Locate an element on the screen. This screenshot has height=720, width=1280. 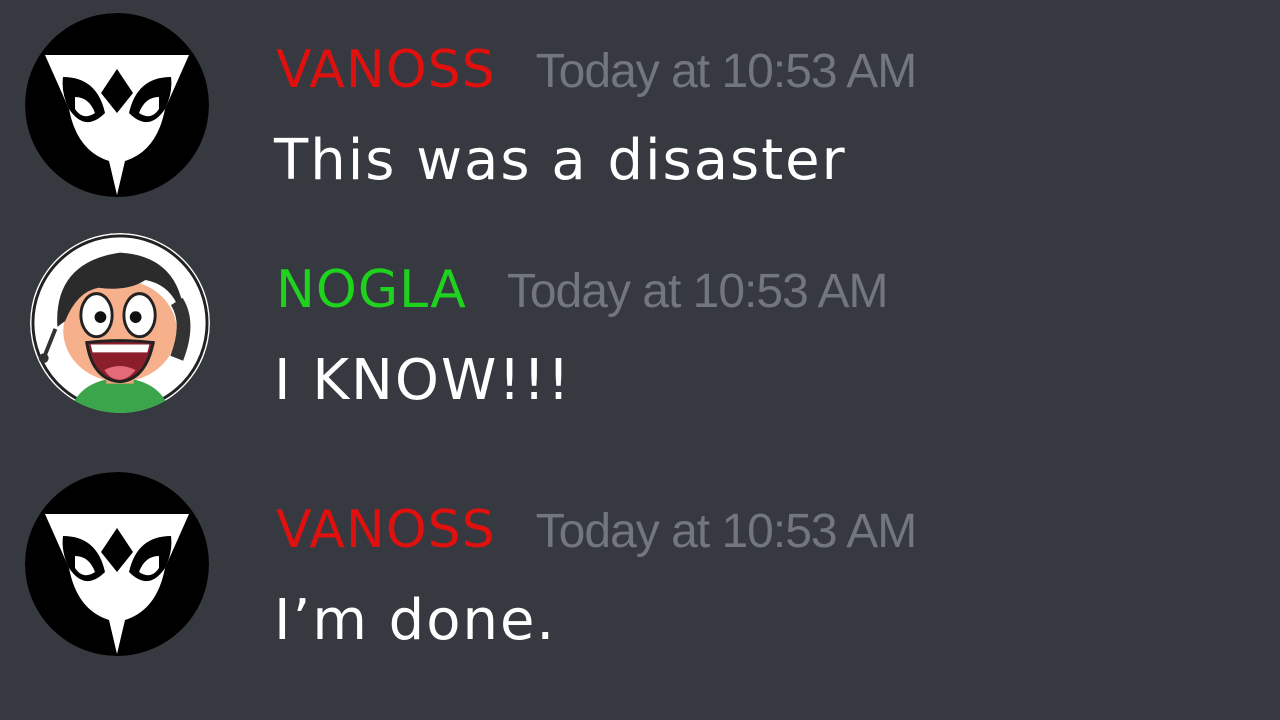
message-header: NOGLA Today at 10:53 AM is located at coordinates (582, 290).